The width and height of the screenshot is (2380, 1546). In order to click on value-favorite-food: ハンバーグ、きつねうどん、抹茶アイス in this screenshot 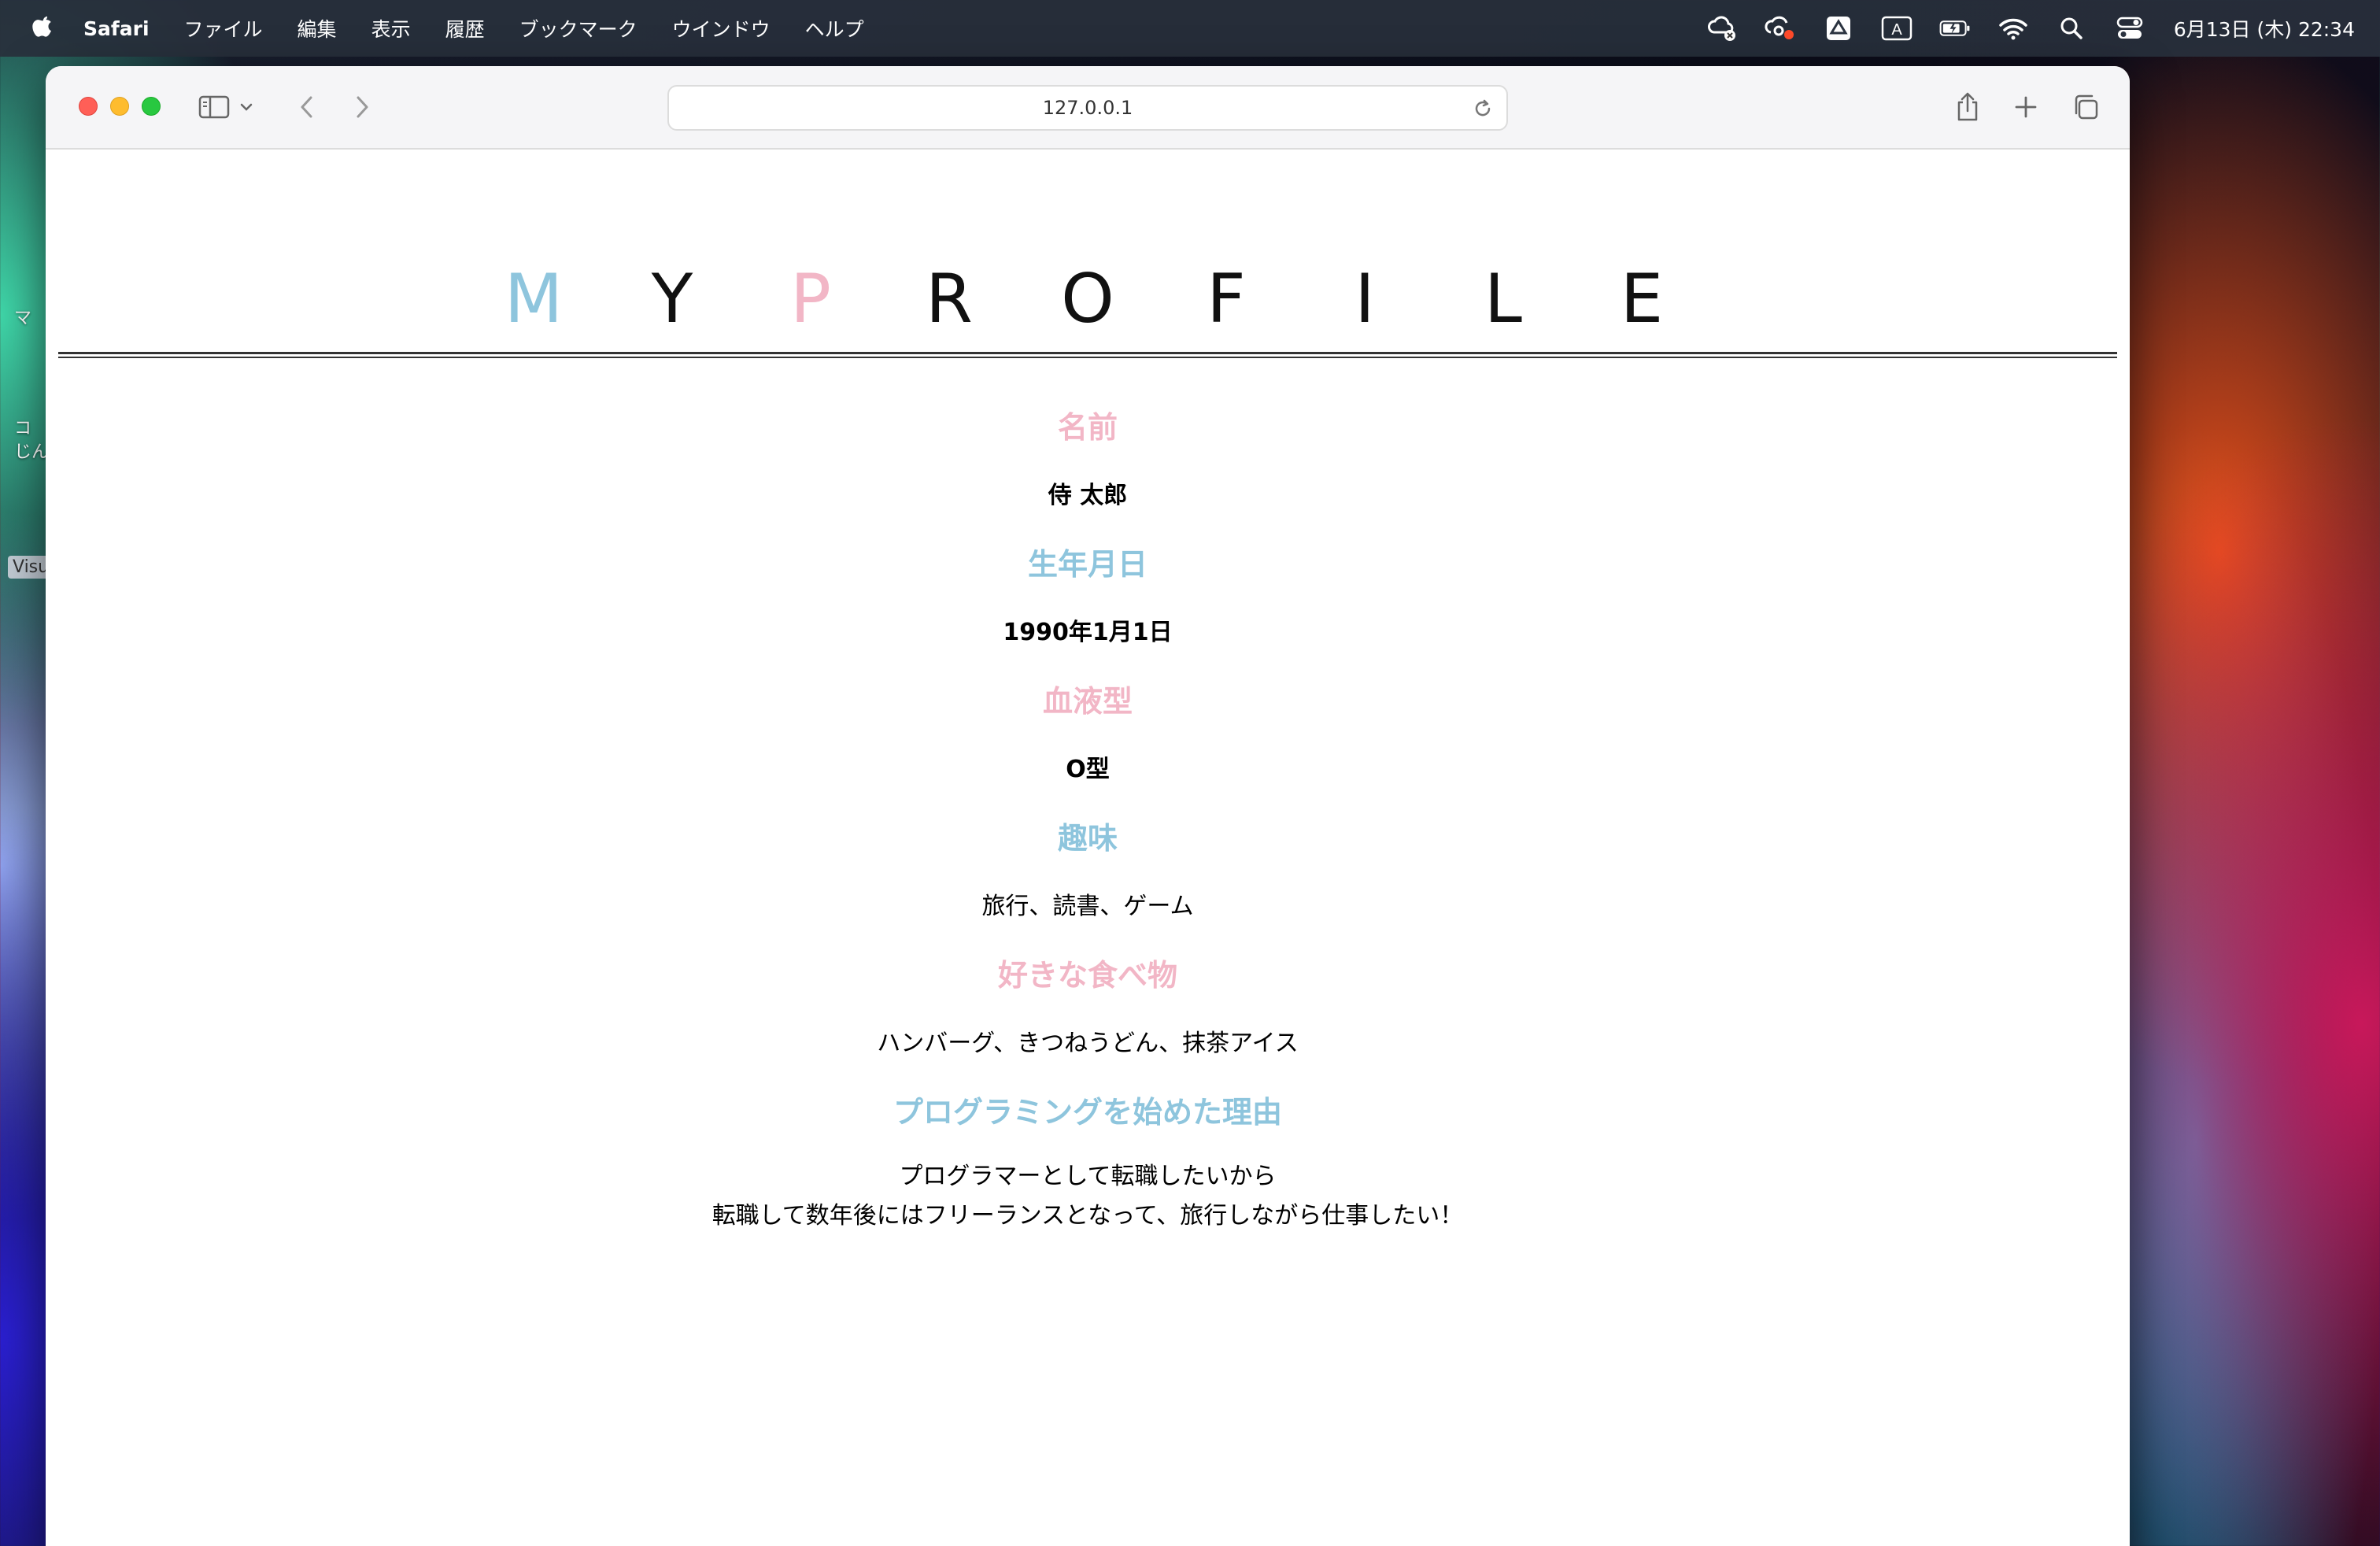, I will do `click(1088, 1043)`.